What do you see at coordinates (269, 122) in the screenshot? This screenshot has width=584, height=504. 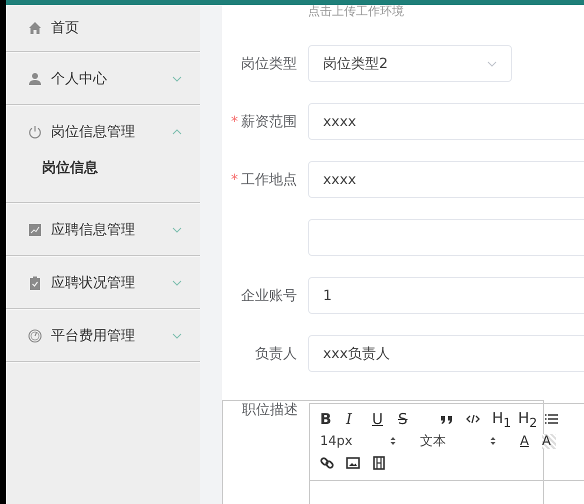 I see `field-label: 薪资范围` at bounding box center [269, 122].